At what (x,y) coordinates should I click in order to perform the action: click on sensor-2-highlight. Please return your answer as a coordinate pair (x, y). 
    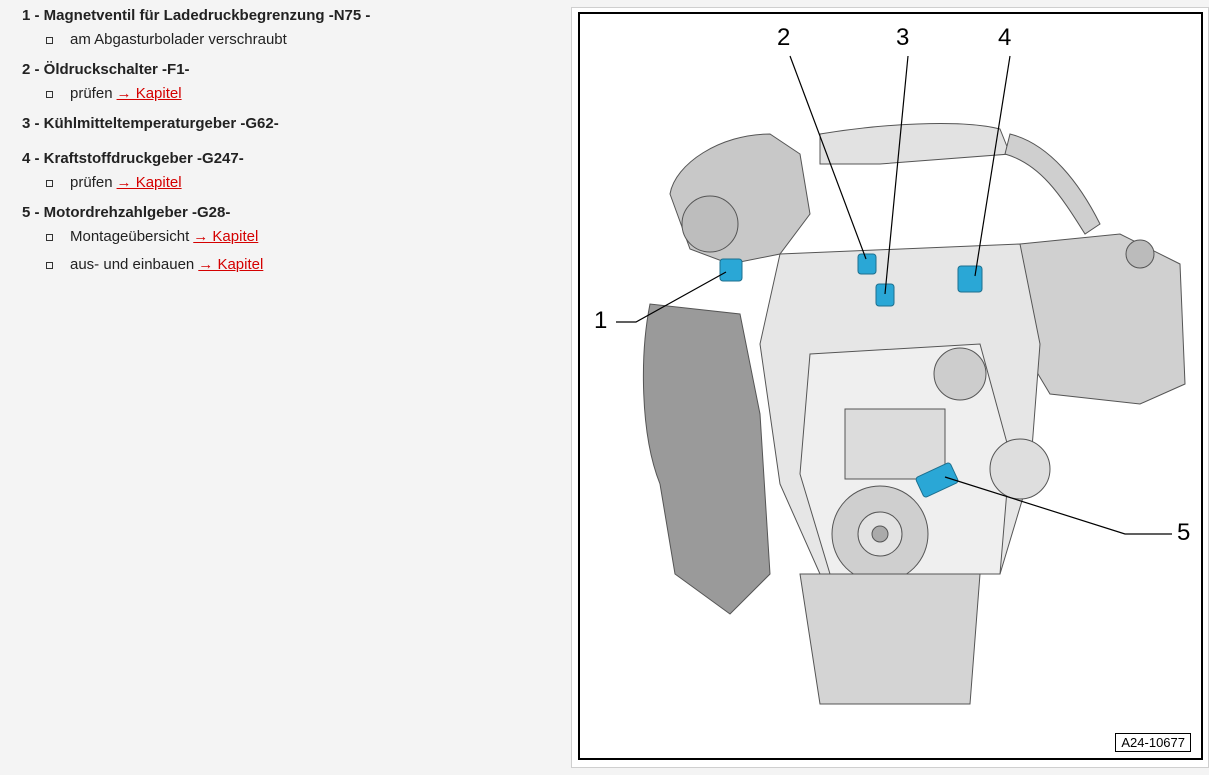
    Looking at the image, I should click on (867, 264).